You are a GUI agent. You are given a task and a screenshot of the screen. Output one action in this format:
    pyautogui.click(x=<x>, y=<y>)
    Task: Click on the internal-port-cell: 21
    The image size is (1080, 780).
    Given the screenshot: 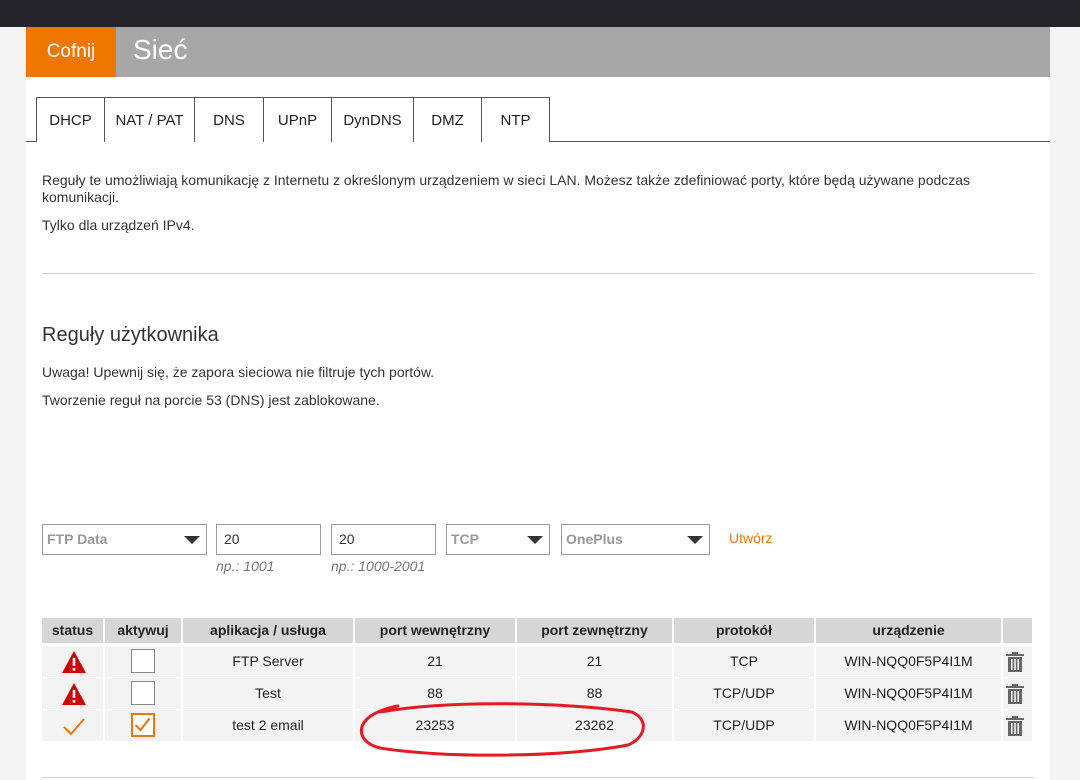 What is the action you would take?
    pyautogui.click(x=435, y=661)
    